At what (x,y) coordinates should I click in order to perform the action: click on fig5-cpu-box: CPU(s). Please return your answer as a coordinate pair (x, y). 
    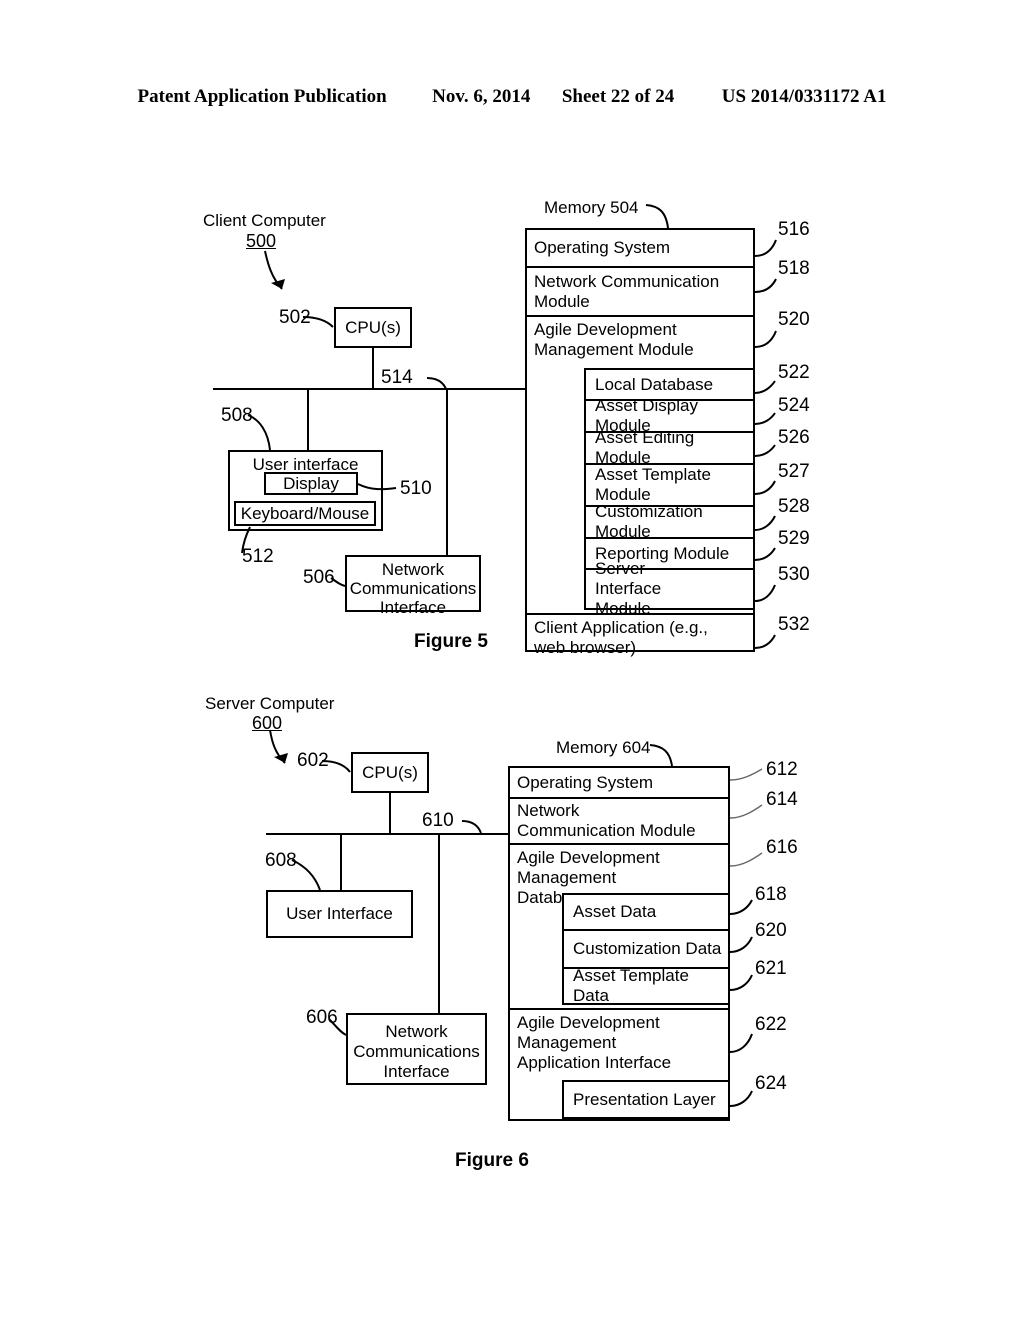
    Looking at the image, I should click on (373, 327).